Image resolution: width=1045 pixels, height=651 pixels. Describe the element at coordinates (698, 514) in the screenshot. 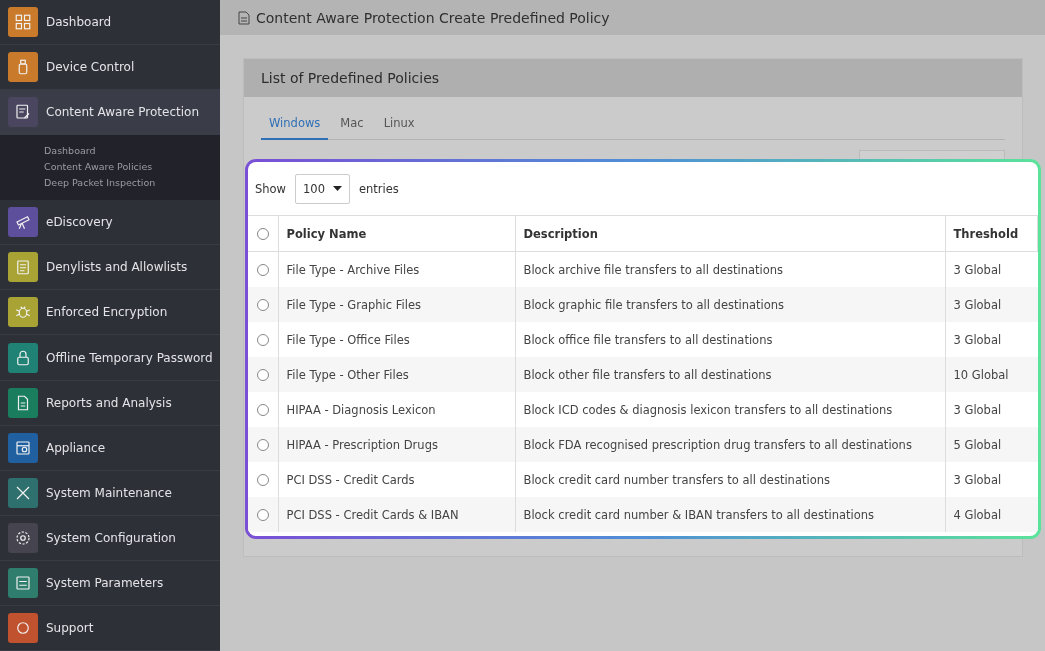

I see `table-cell: Block credit card number & IBAN transfers to all destinations` at that location.